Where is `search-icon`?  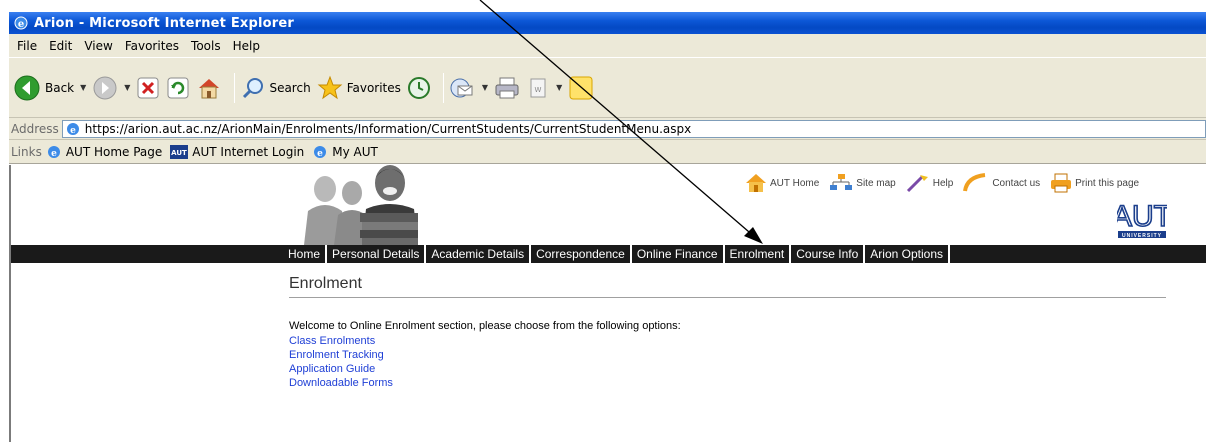
search-icon is located at coordinates (253, 87).